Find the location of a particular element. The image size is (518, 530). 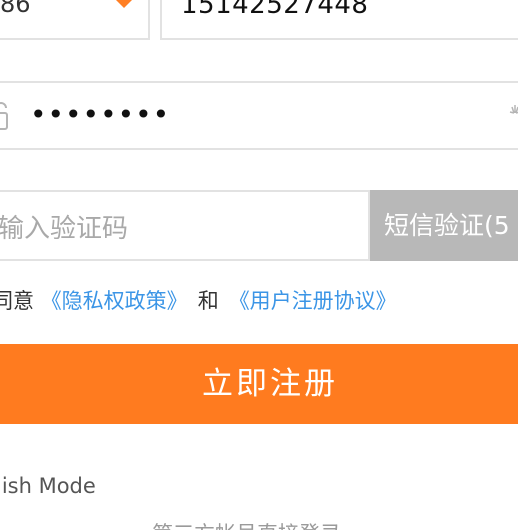

english-mode-link: lish Mode is located at coordinates (48, 486).